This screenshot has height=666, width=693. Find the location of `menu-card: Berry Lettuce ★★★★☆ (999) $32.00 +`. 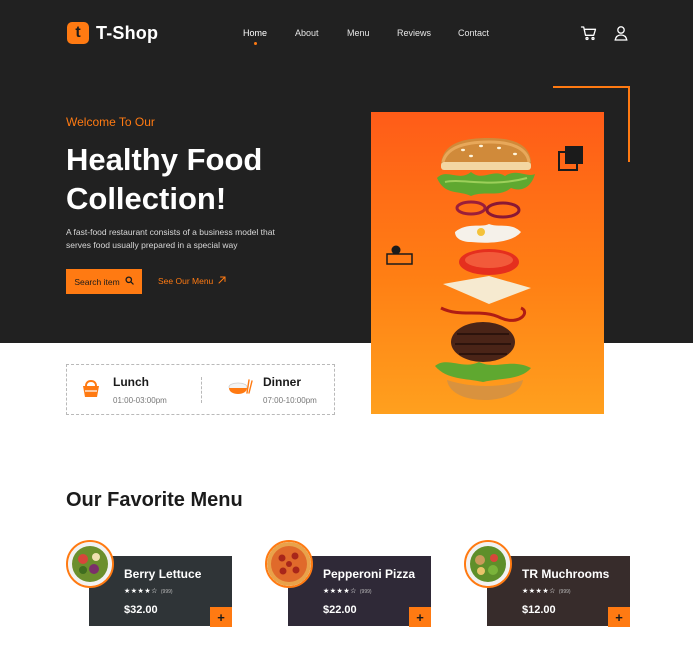

menu-card: Berry Lettuce ★★★★☆ (999) $32.00 + is located at coordinates (149, 583).